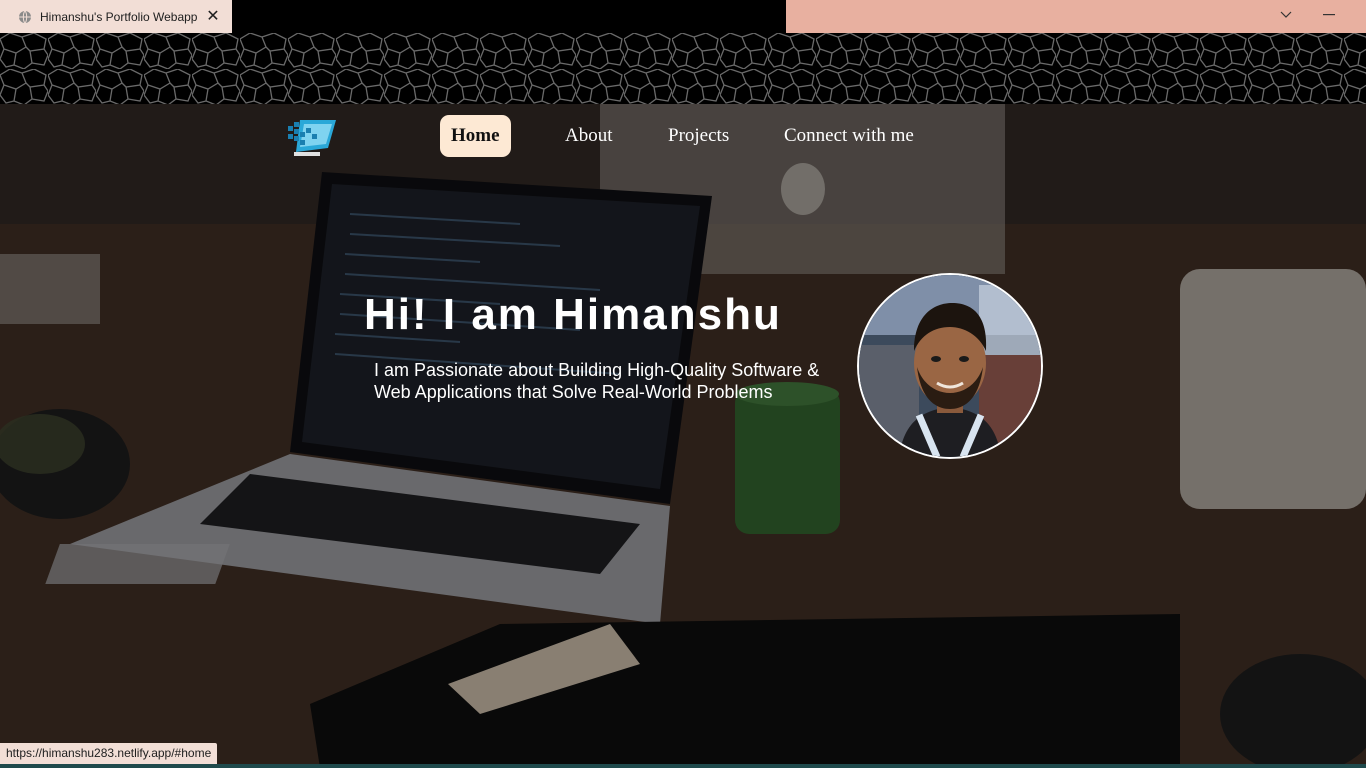 The width and height of the screenshot is (1366, 768). What do you see at coordinates (1076, 16) in the screenshot?
I see `window-controls-area` at bounding box center [1076, 16].